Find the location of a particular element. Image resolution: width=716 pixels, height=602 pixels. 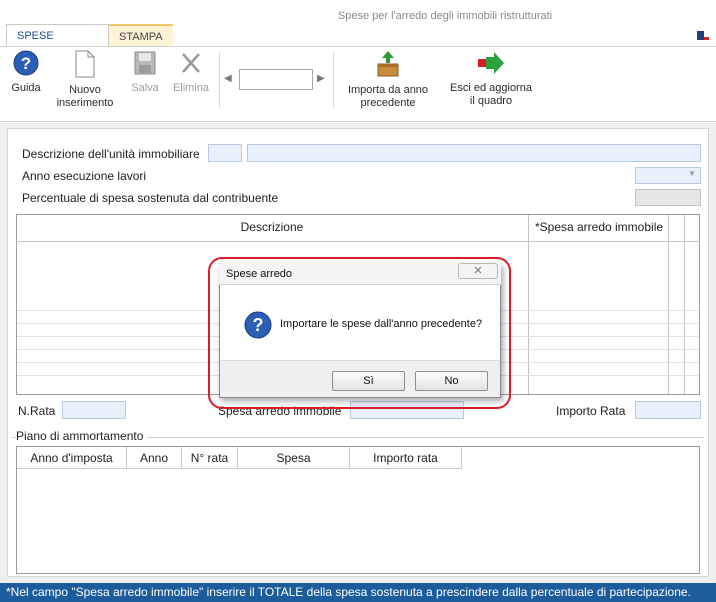

save-disk-icon is located at coordinates (145, 65).